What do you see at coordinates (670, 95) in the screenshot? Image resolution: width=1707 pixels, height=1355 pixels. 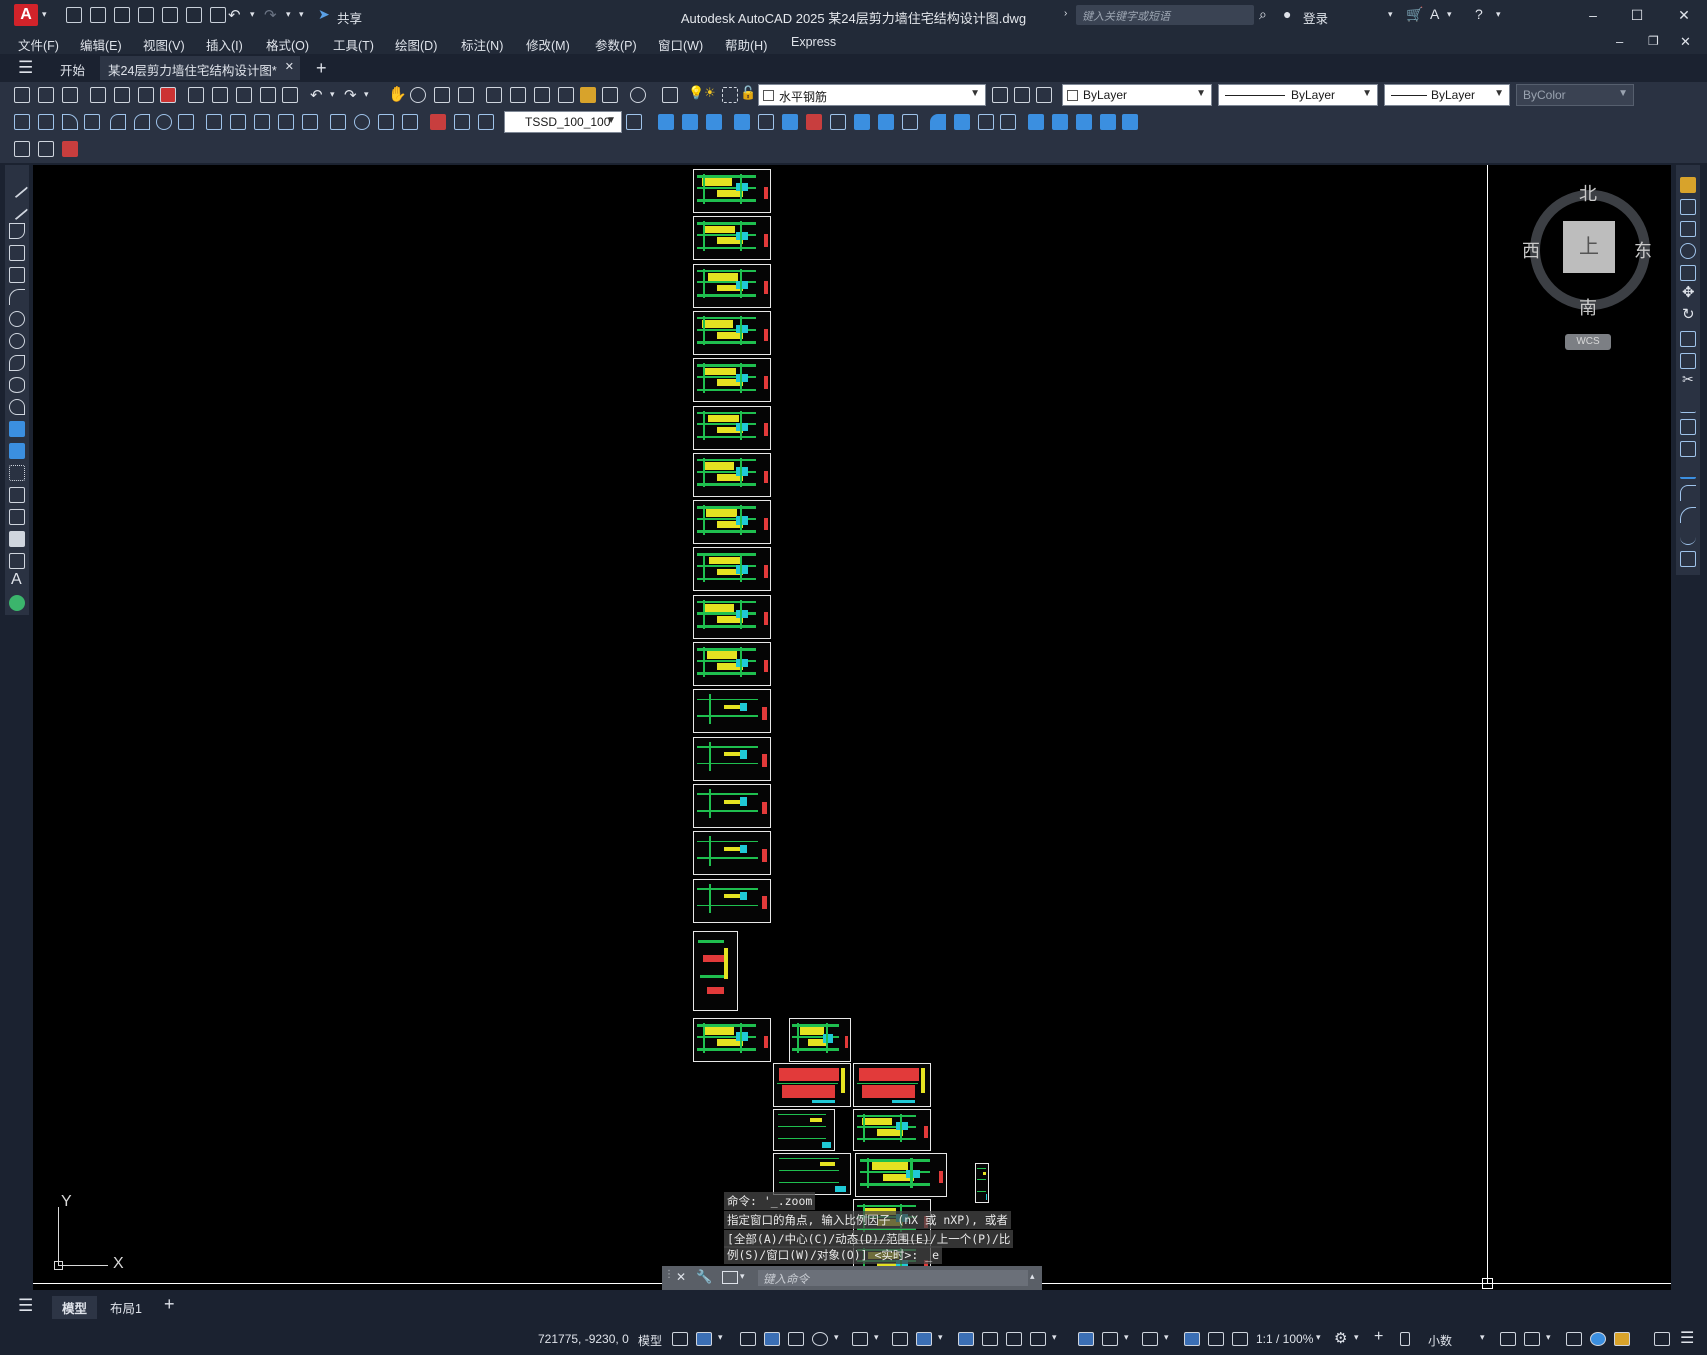 I see `layer-properties-icon` at bounding box center [670, 95].